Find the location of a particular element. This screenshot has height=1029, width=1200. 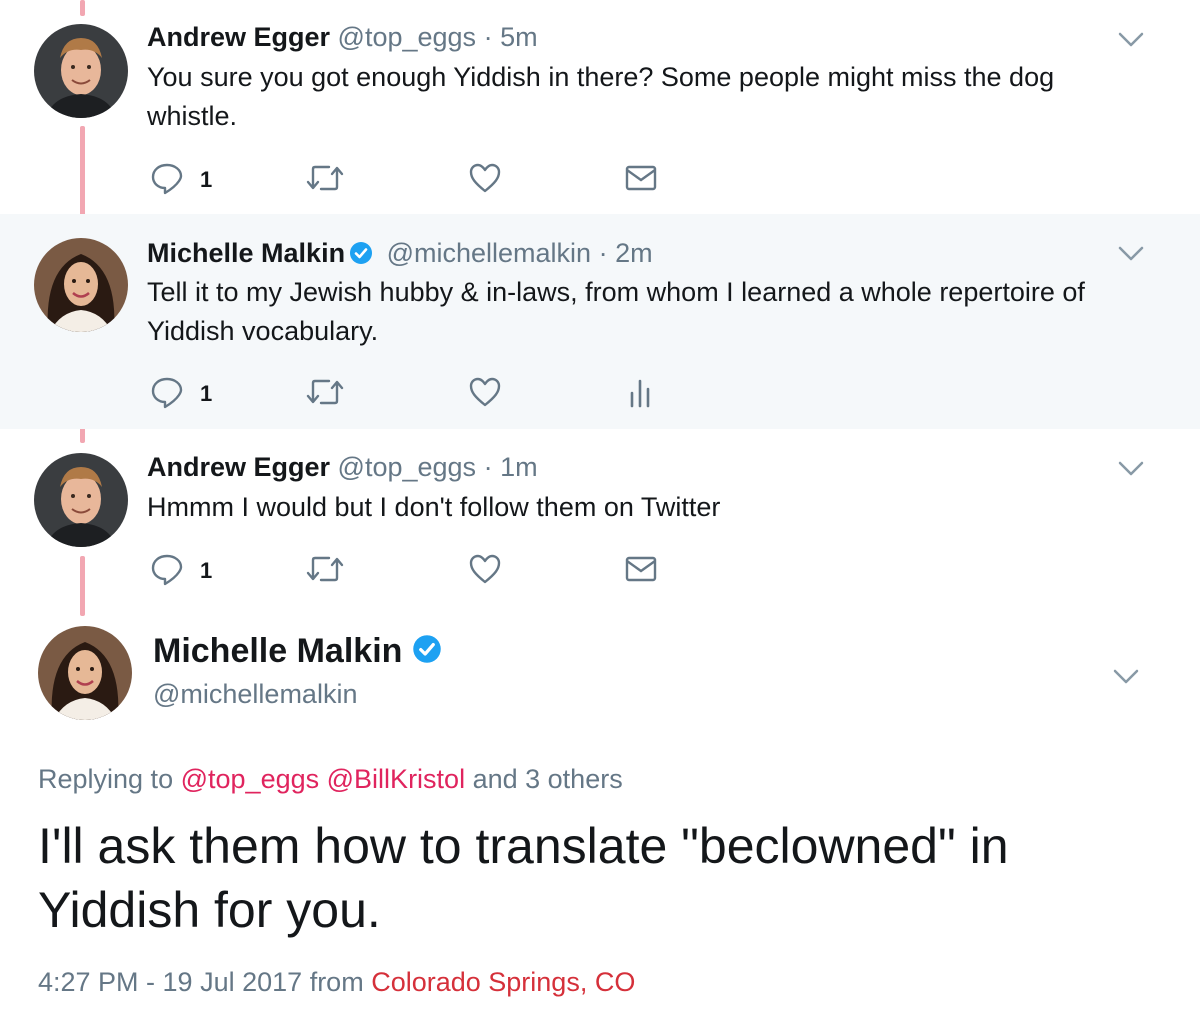

tweet-header: Andrew Egger @top_eggs · 1m is located at coordinates (342, 467).